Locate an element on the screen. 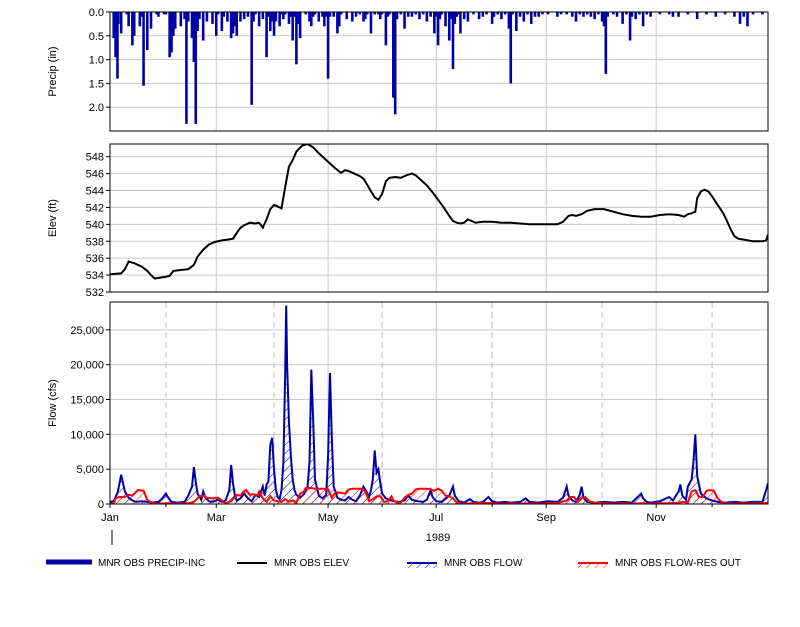 This screenshot has height=627, width=800. legend-label-precip: MNR OBS PRECIP-INC is located at coordinates (151, 563).